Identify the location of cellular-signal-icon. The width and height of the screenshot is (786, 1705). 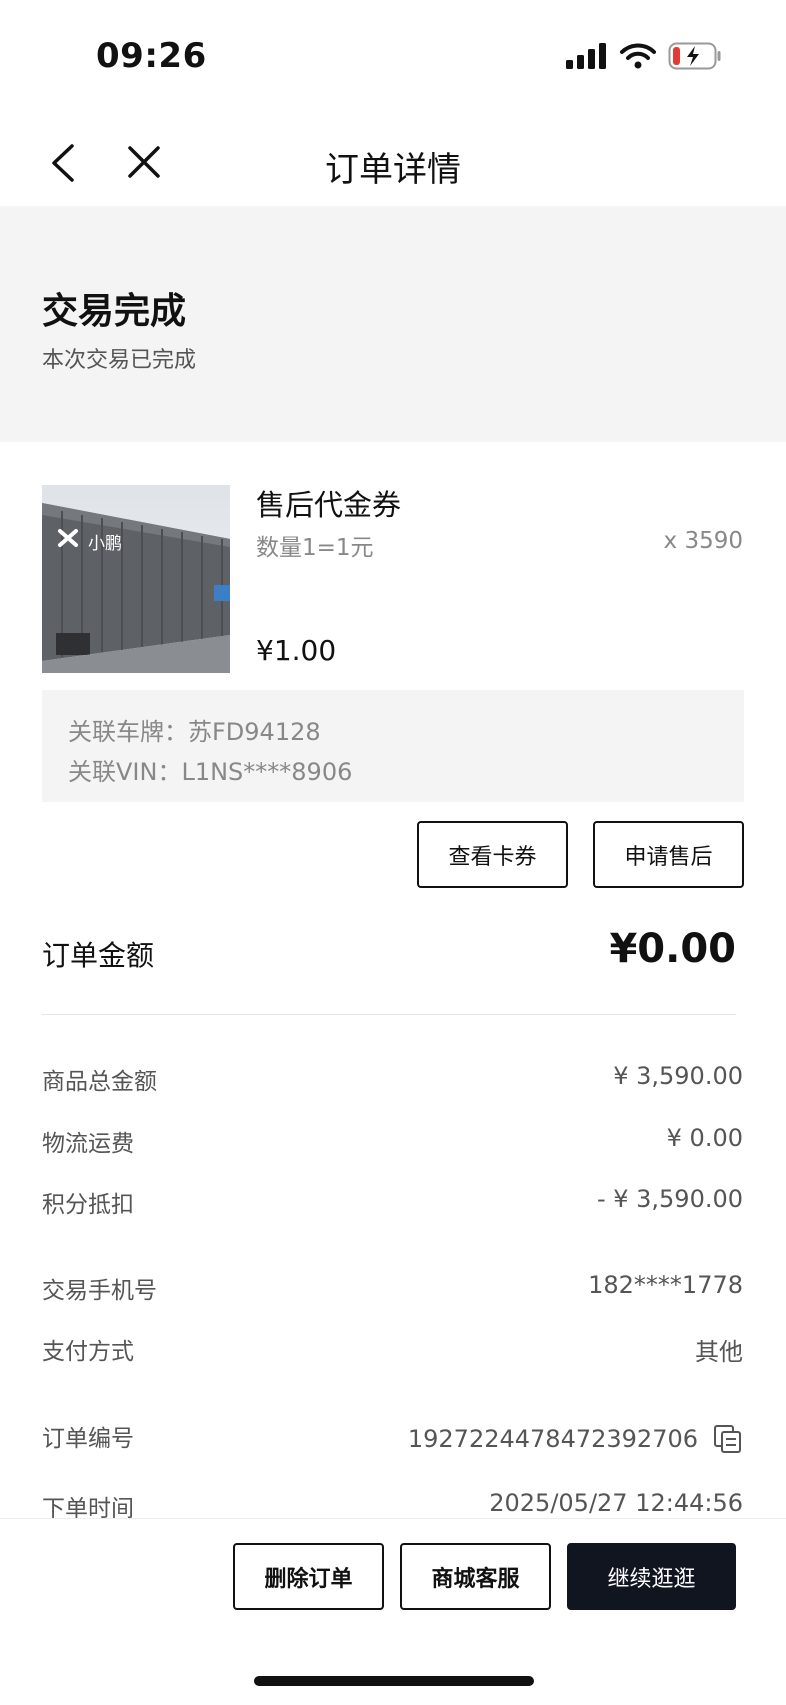
(586, 56).